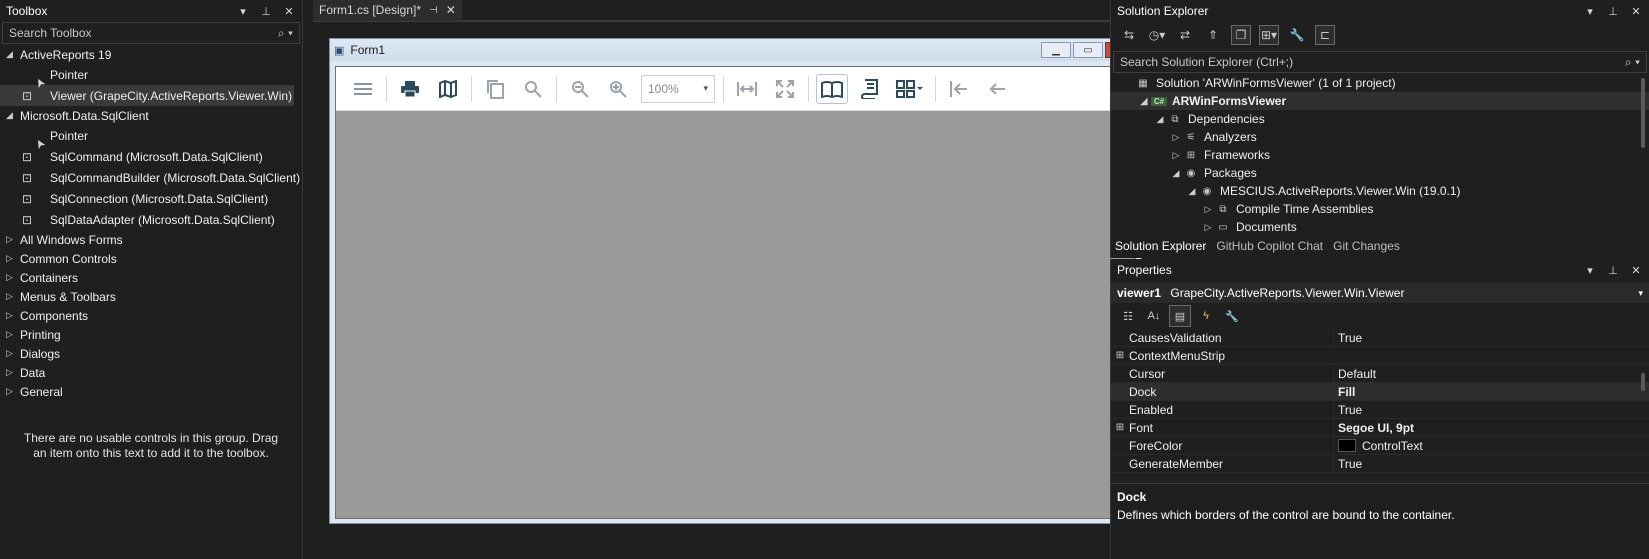  Describe the element at coordinates (1491, 445) in the screenshot. I see `property-value: ControlText` at that location.